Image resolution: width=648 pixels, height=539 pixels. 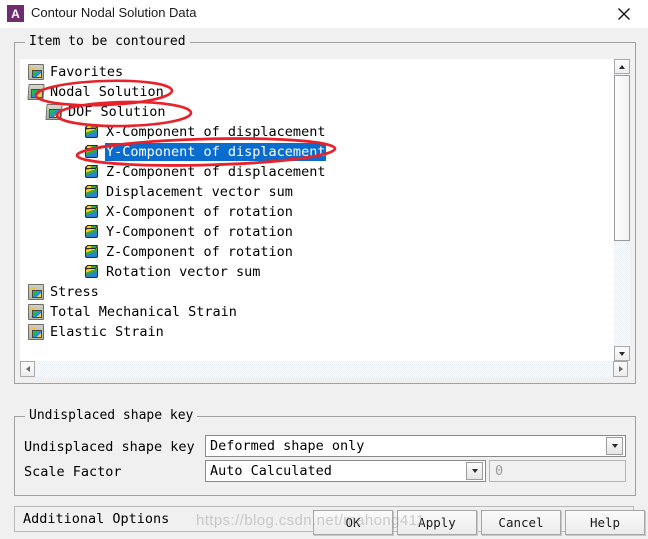 I want to click on app-icon: A, so click(x=15, y=13).